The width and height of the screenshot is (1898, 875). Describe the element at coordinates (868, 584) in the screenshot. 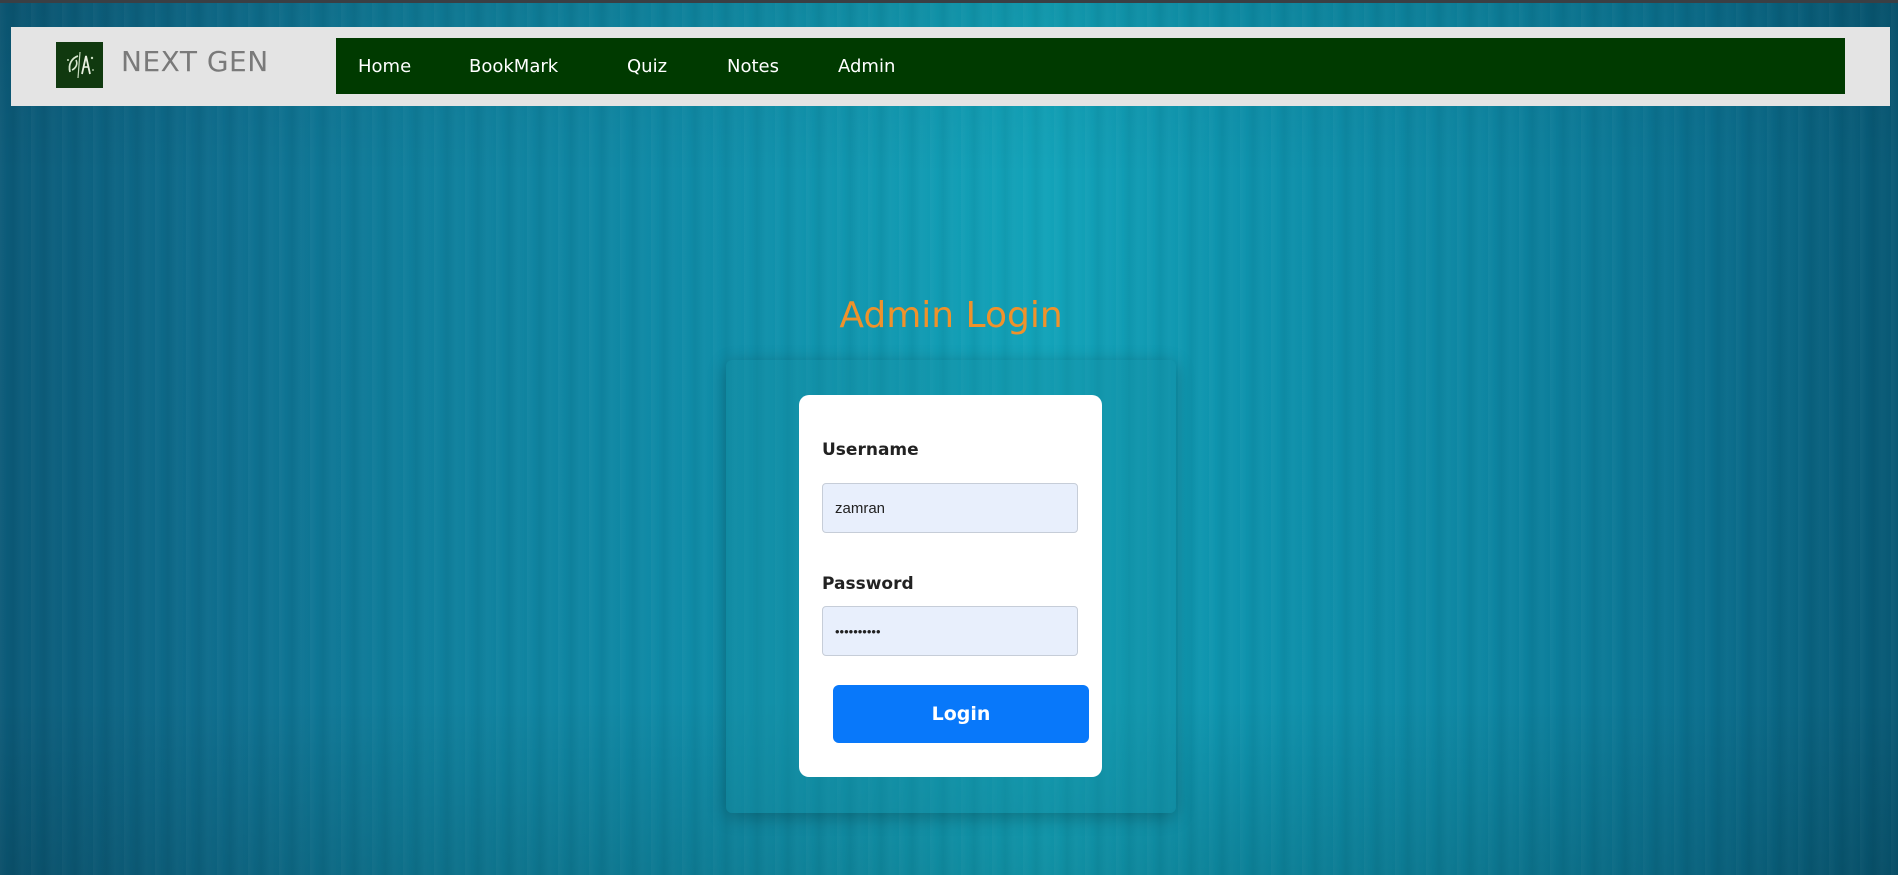

I see `password-label: Password` at that location.